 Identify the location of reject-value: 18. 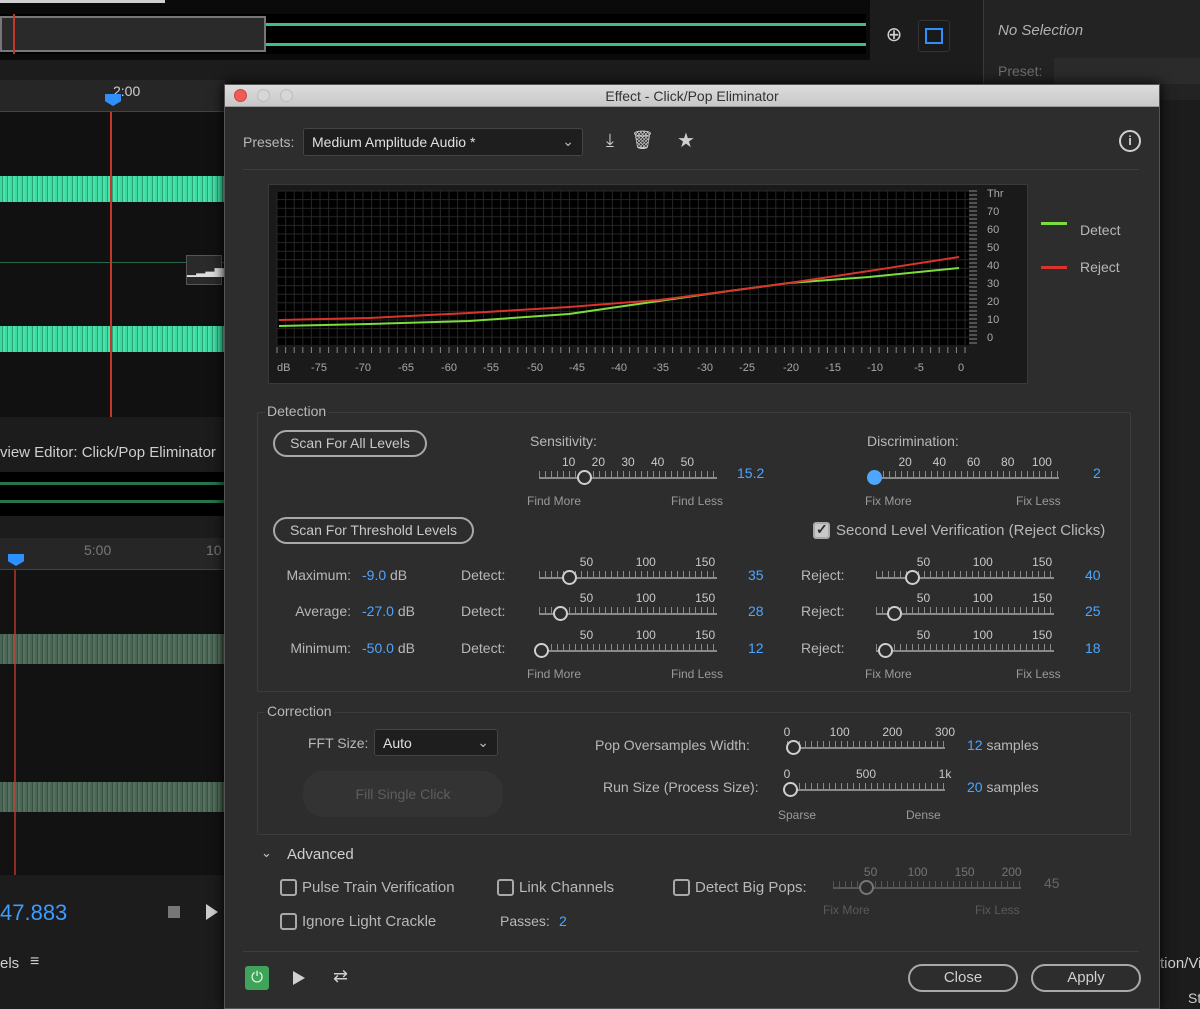
(1093, 648).